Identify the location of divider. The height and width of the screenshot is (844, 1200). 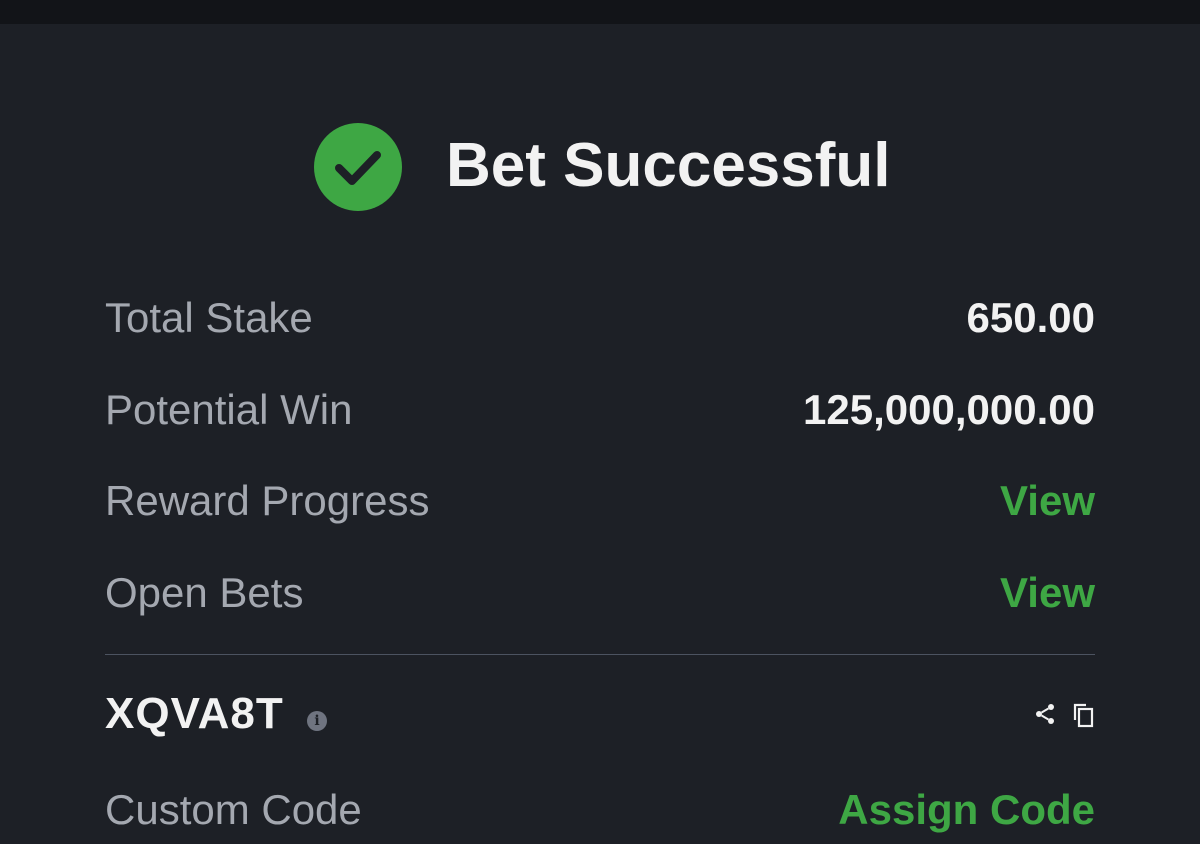
(600, 654).